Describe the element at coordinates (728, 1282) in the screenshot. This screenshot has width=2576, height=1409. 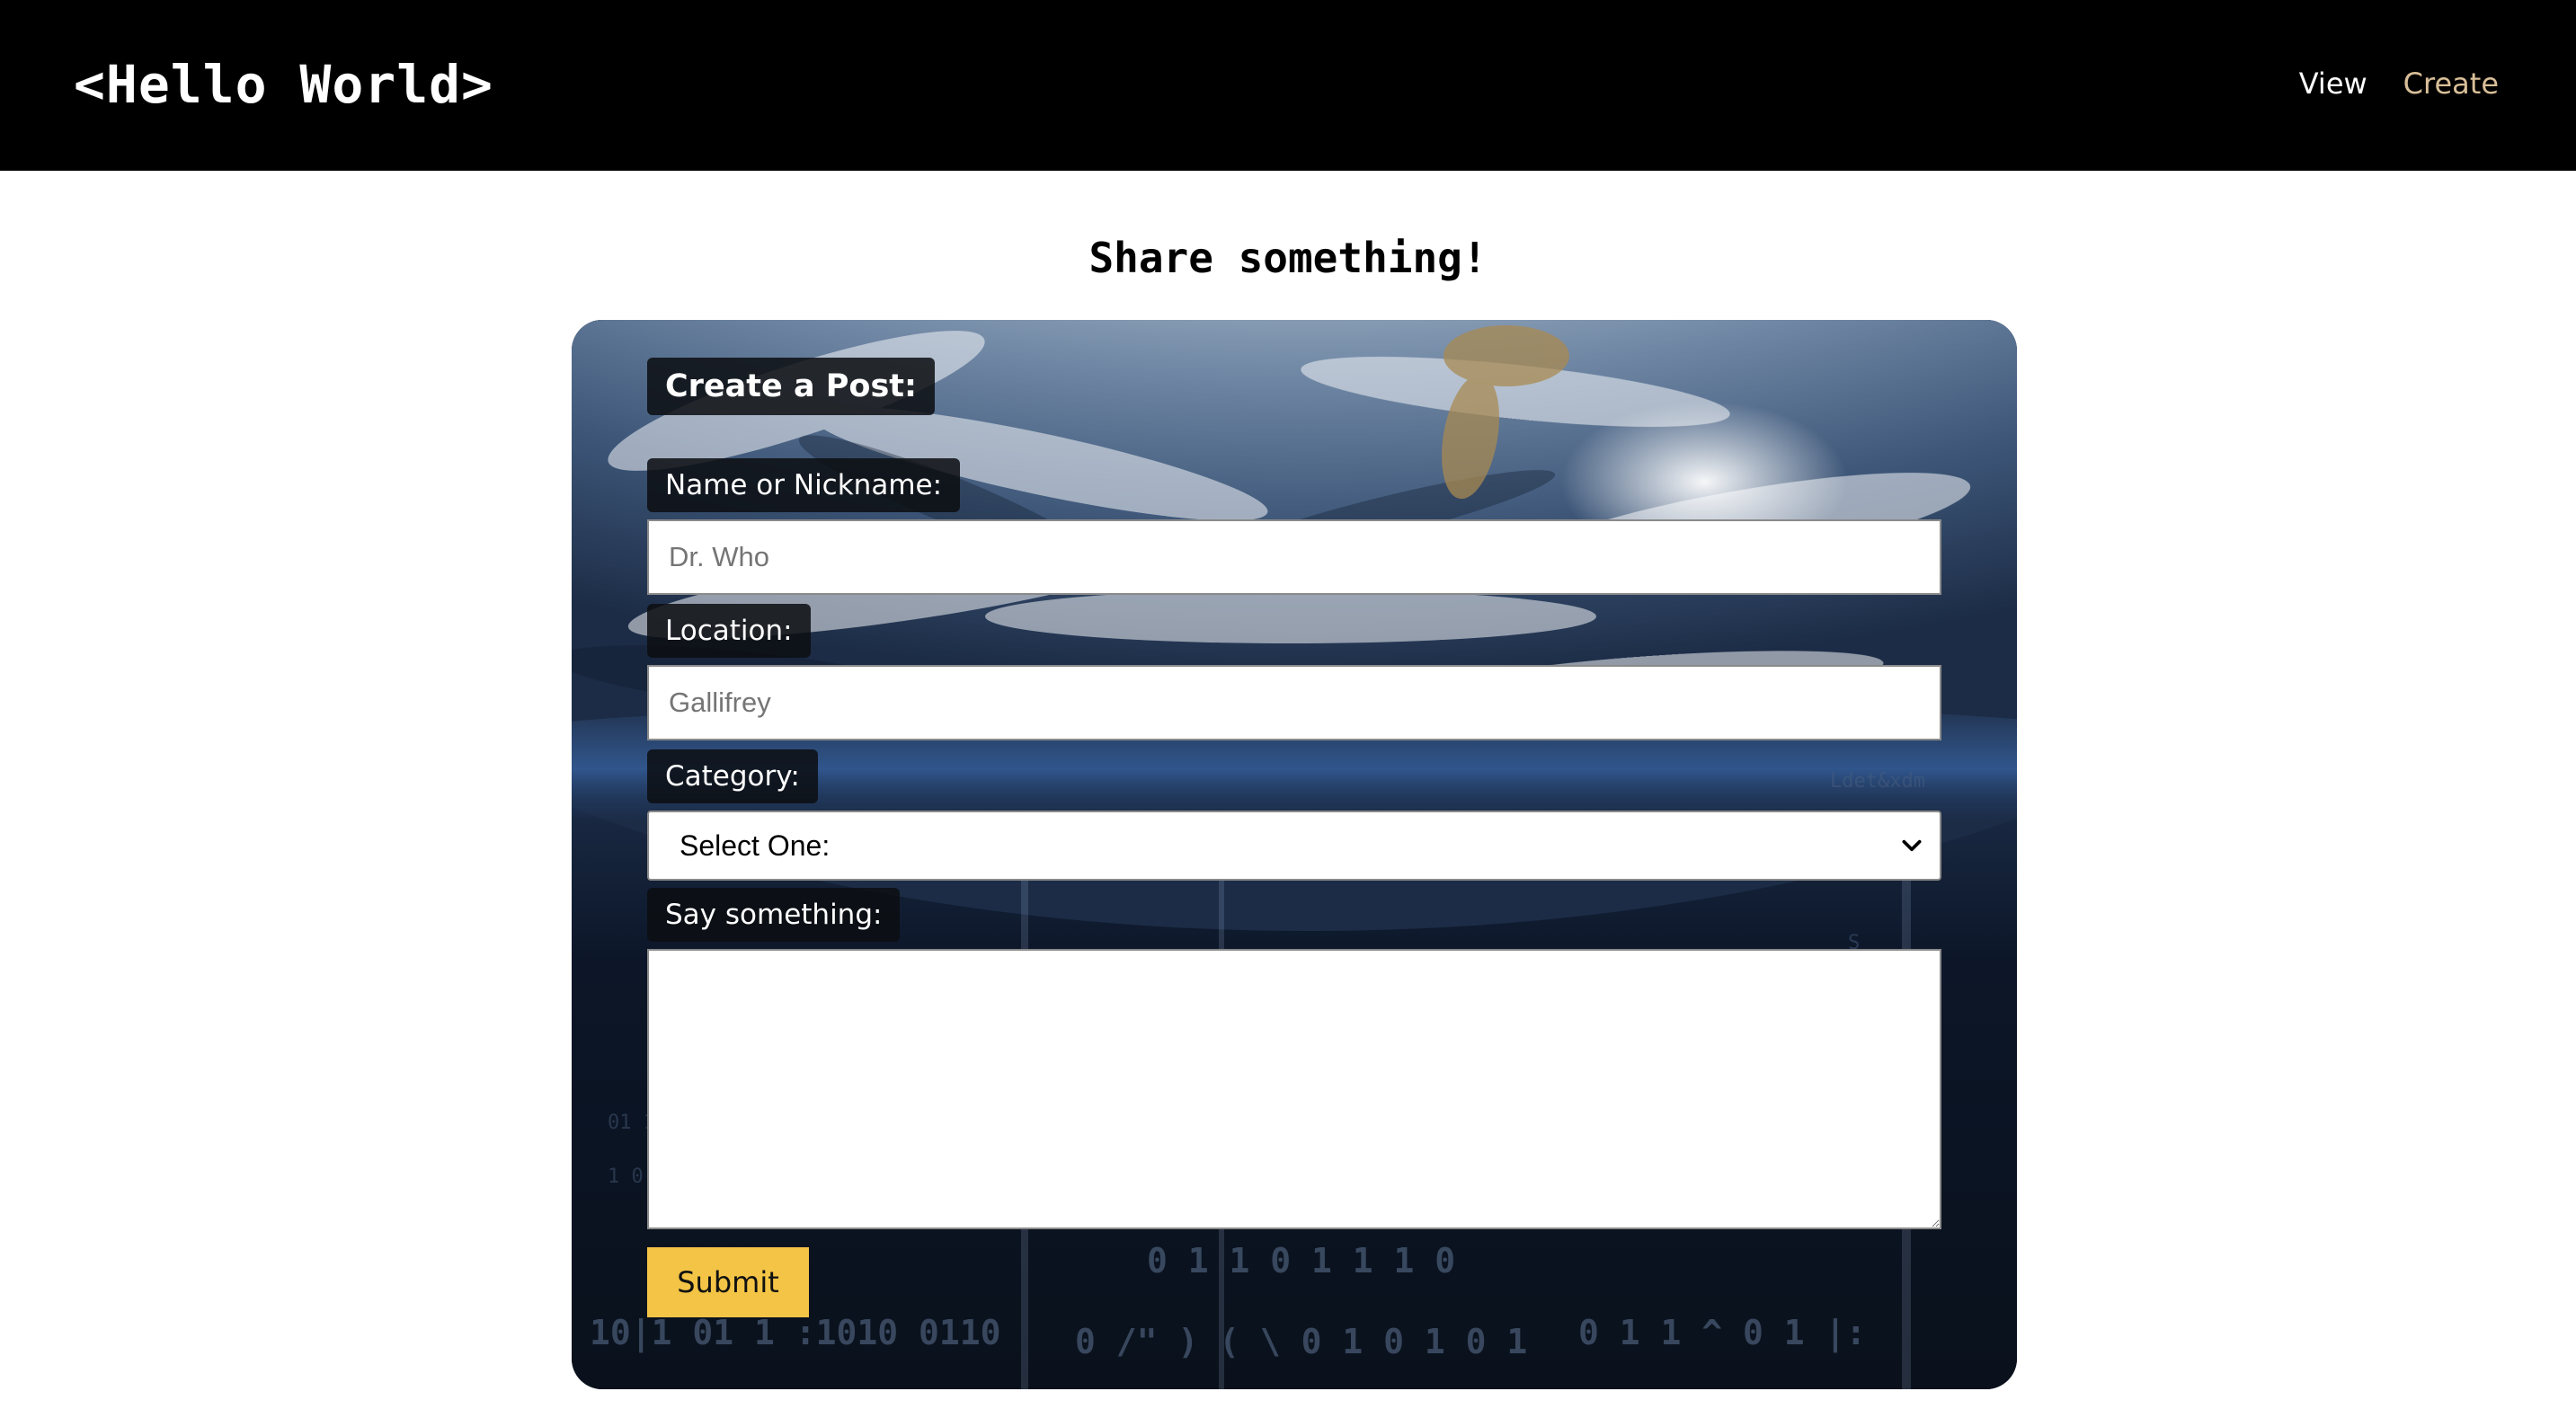
I see `submit-button: Submit` at that location.